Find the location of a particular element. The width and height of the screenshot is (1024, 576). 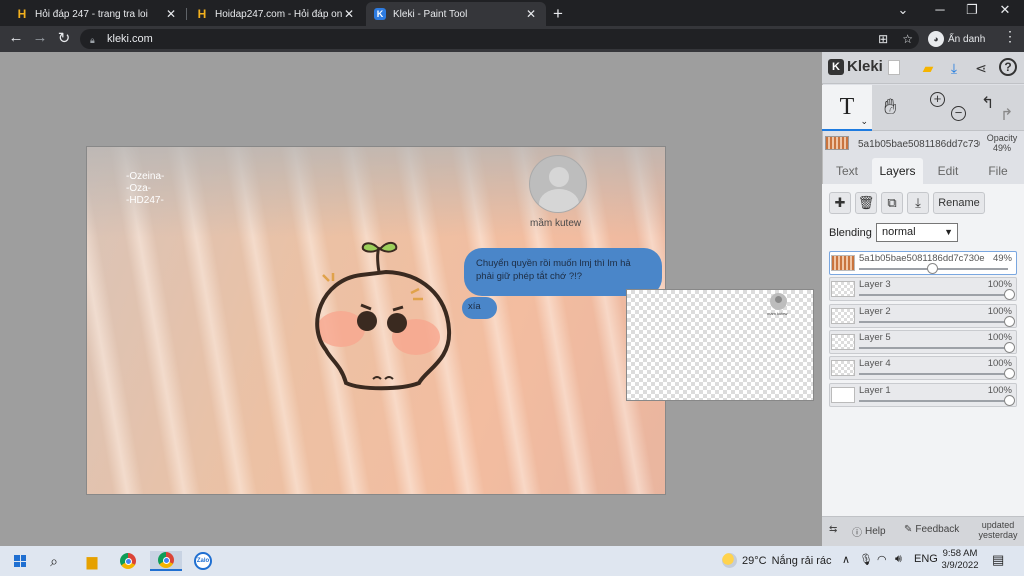

bookmark-star-icon: ☆ is located at coordinates (907, 39).